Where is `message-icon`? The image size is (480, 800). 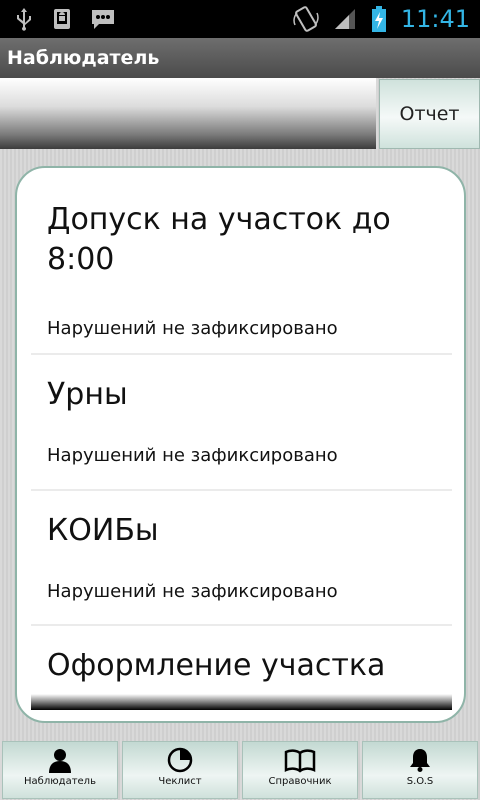
message-icon is located at coordinates (103, 19).